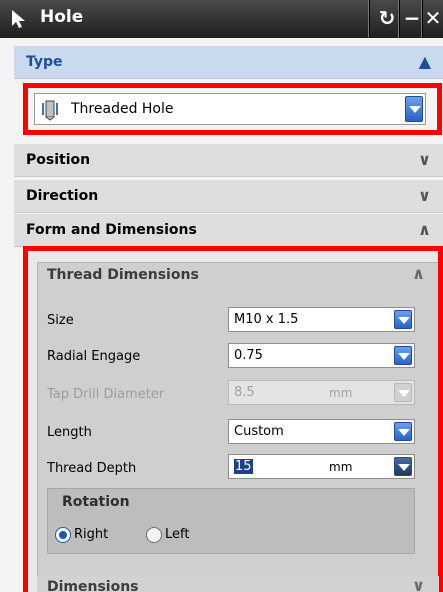 This screenshot has height=592, width=443. I want to click on title-bar: Hole ↻ − ✕, so click(221, 19).